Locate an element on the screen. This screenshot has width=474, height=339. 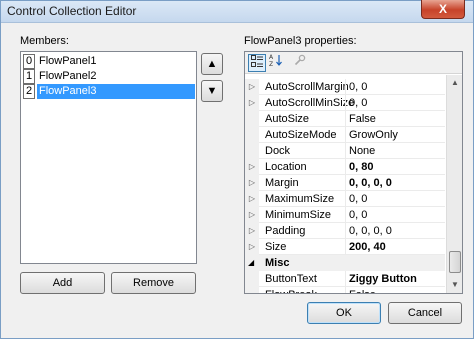
svg-text: A is located at coordinates (271, 57).